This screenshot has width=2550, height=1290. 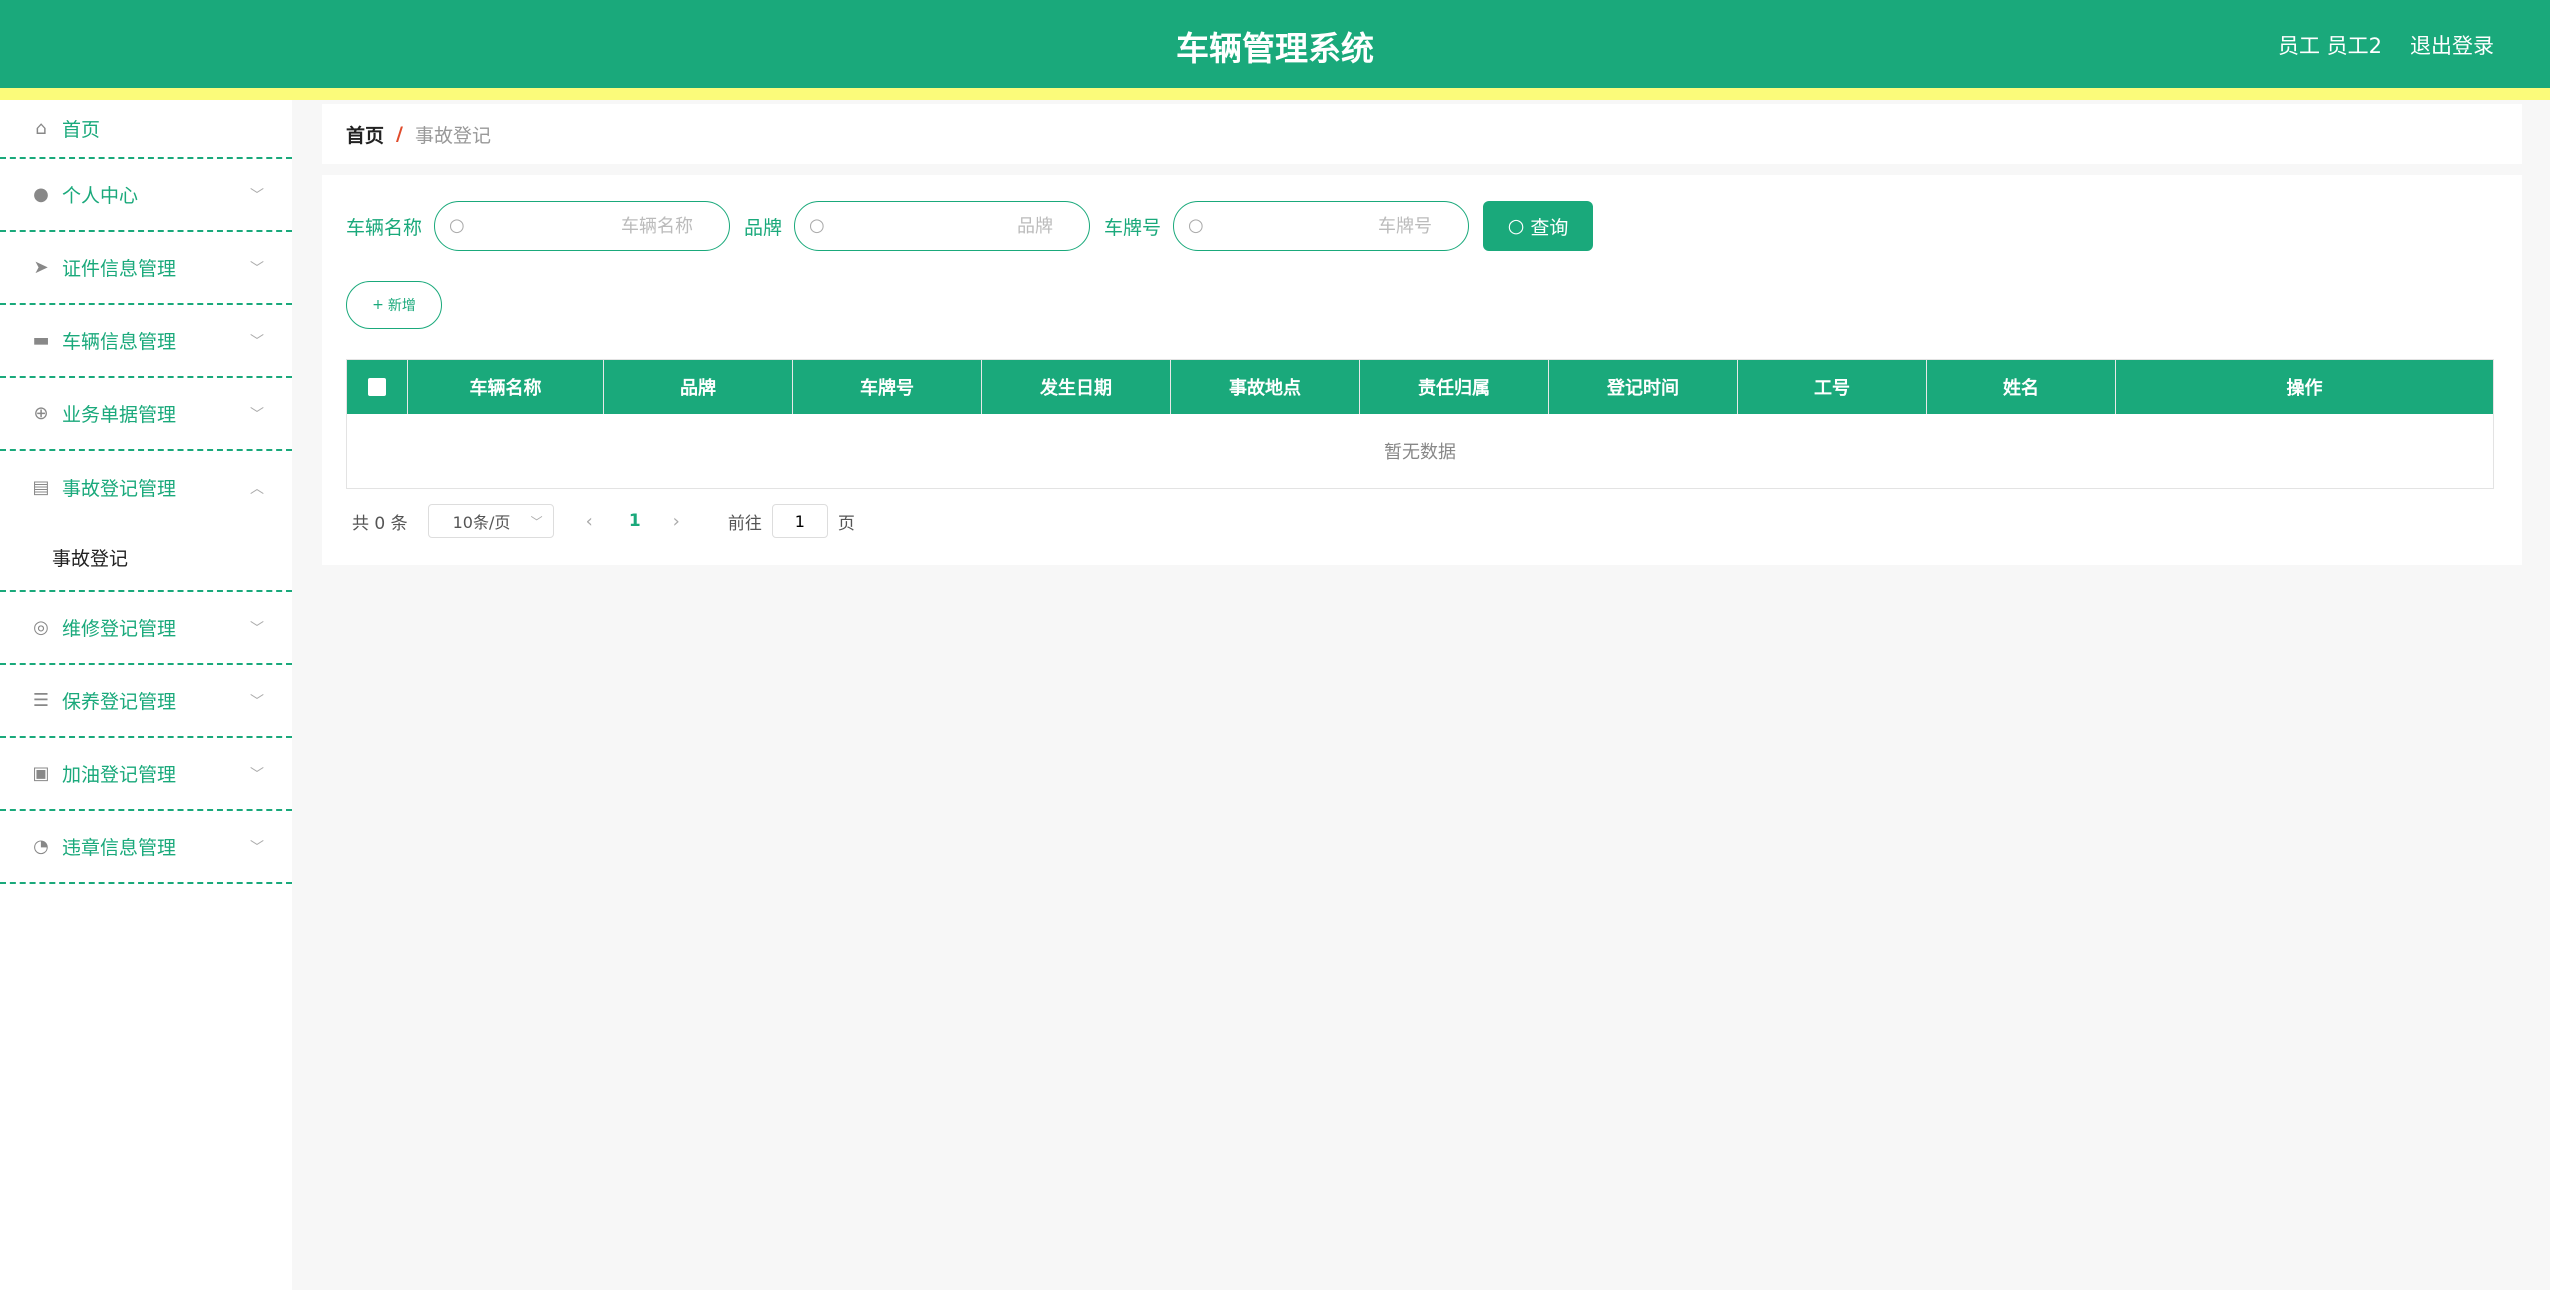 I want to click on sidebar-item-business-docs: ⊕ 业务单据管理 ﹀, so click(x=146, y=414).